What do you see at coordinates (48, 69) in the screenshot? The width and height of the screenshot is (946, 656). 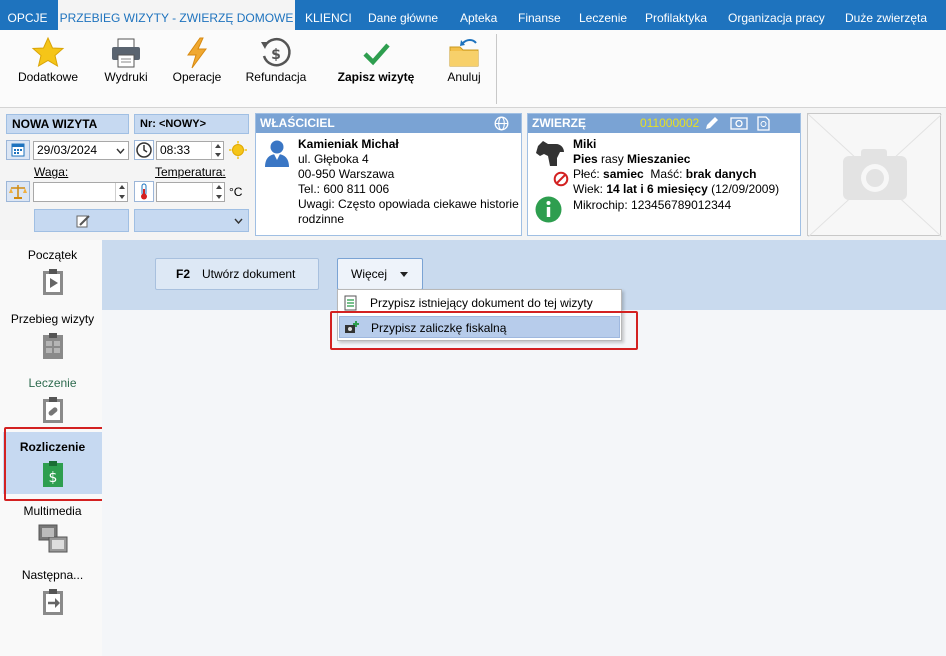 I see `dodatkowe-button: Dodatkowe` at bounding box center [48, 69].